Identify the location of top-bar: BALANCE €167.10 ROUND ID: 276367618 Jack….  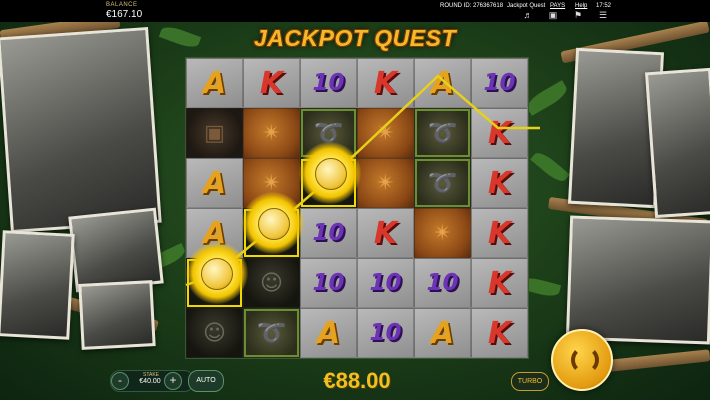
(355, 11).